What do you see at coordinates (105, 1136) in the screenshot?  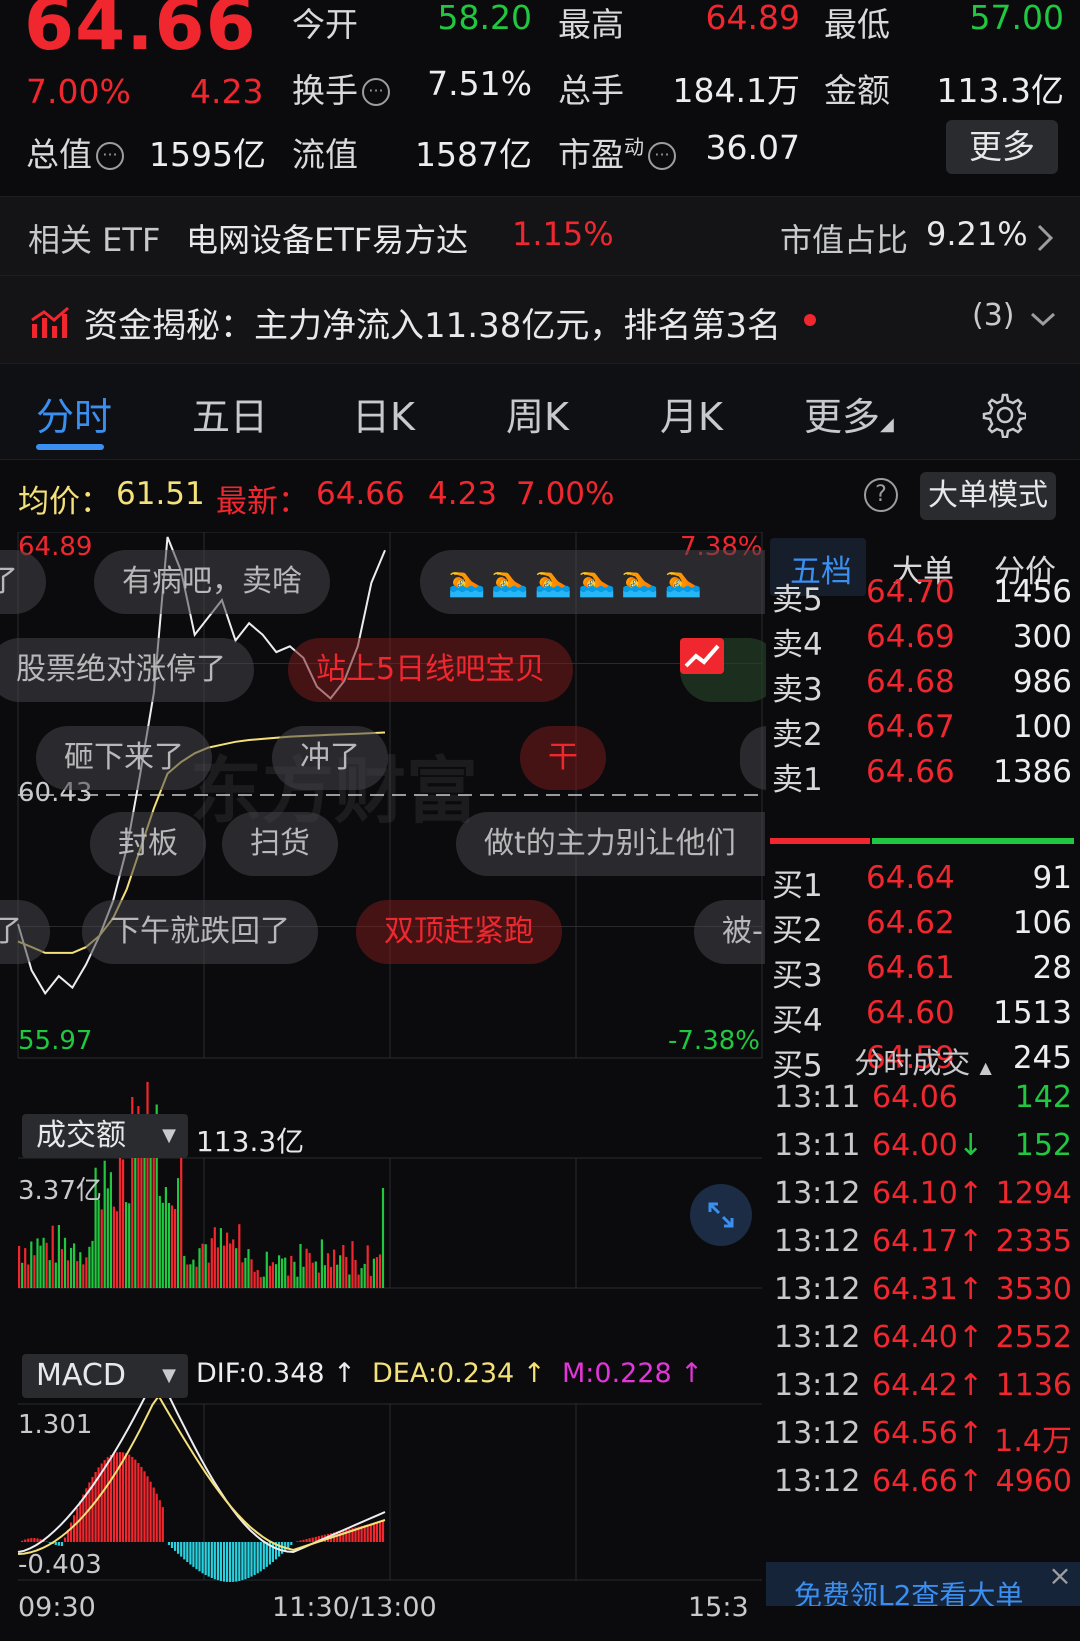 I see `indicator-selector-volume: 成交额 ▼` at bounding box center [105, 1136].